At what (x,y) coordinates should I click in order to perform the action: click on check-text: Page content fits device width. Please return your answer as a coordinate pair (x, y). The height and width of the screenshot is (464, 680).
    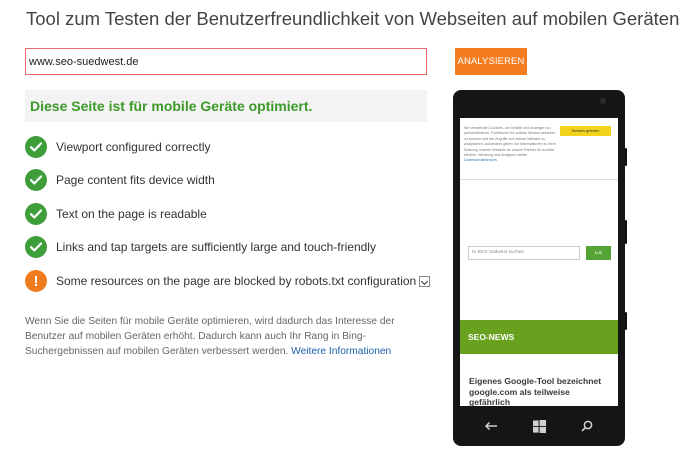
    Looking at the image, I should click on (135, 180).